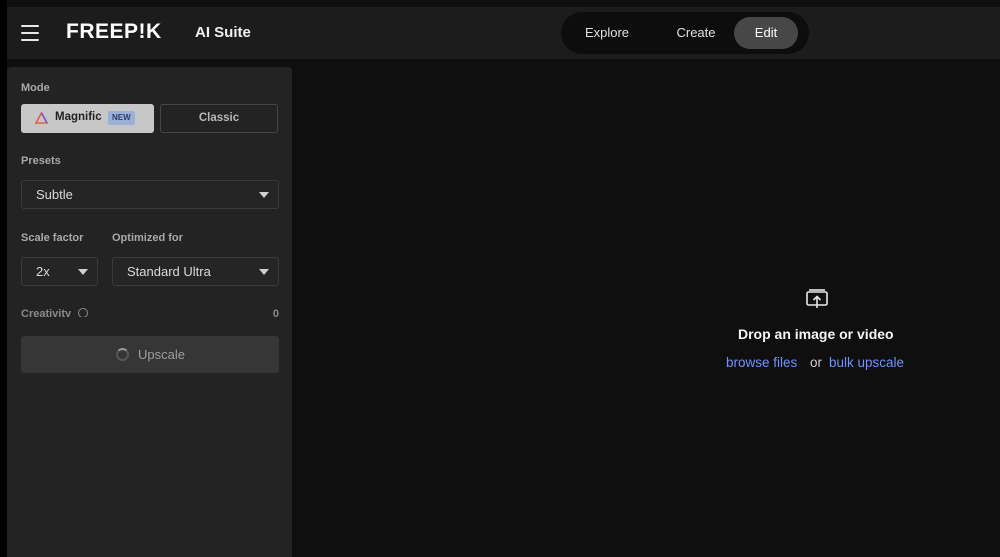  What do you see at coordinates (275, 312) in the screenshot?
I see `creativity-value: 0` at bounding box center [275, 312].